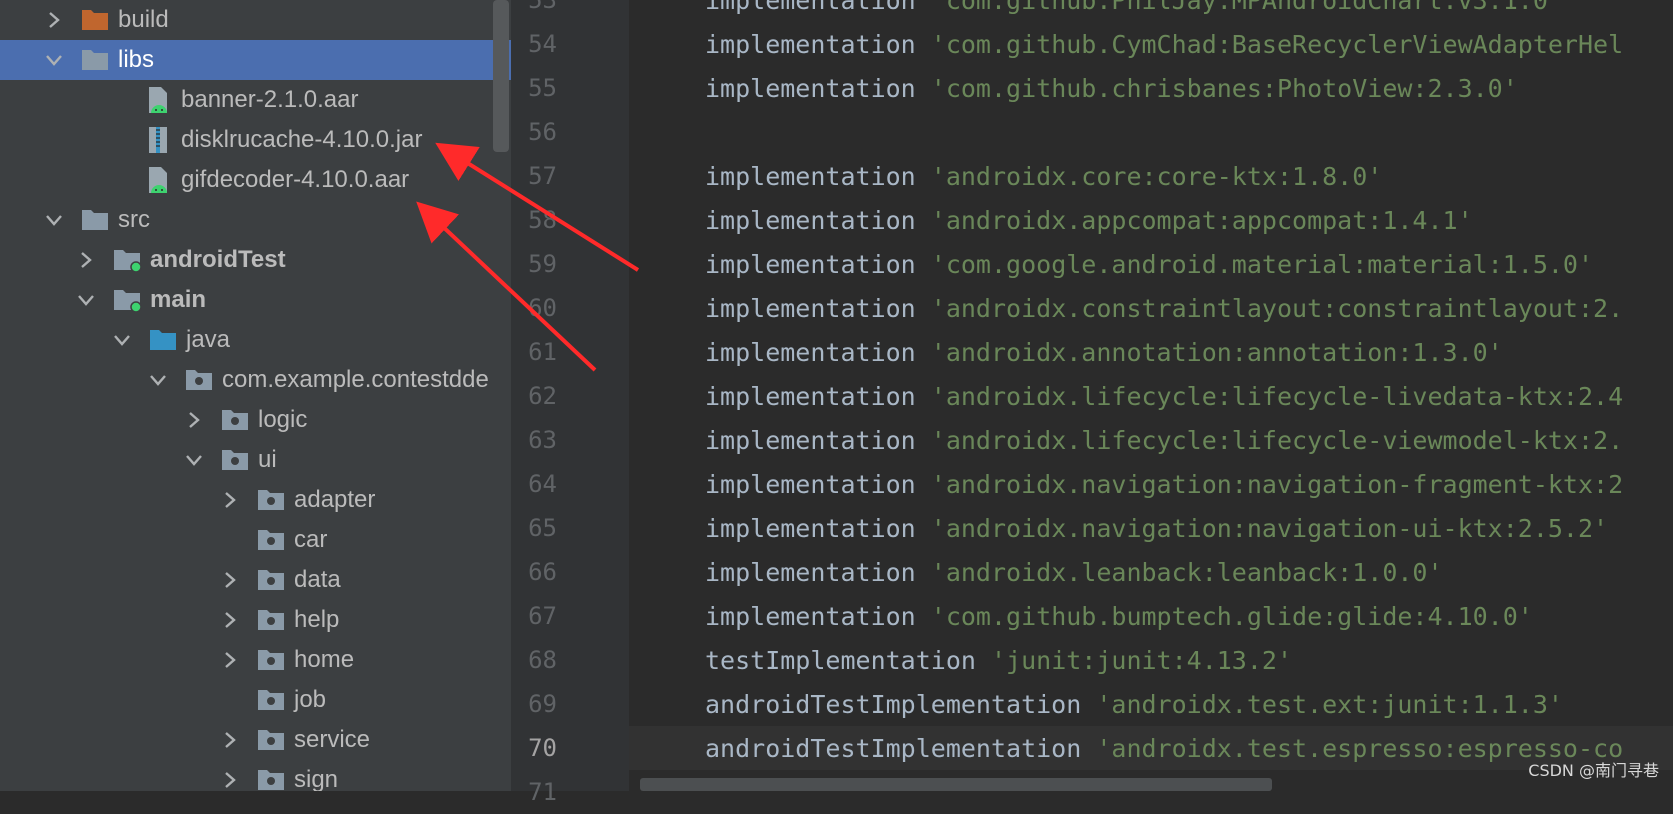 Image resolution: width=1673 pixels, height=814 pixels. Describe the element at coordinates (956, 784) in the screenshot. I see `editor-horizontal-scrollbar` at that location.